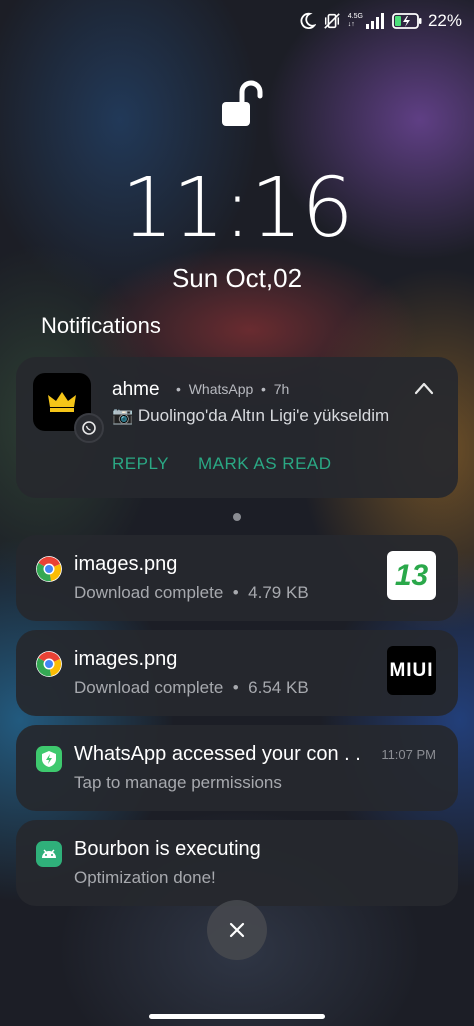  What do you see at coordinates (251, 415) in the screenshot?
I see `message-preview: 📷 Duolingo'da Altın Ligi'e yükseldim` at bounding box center [251, 415].